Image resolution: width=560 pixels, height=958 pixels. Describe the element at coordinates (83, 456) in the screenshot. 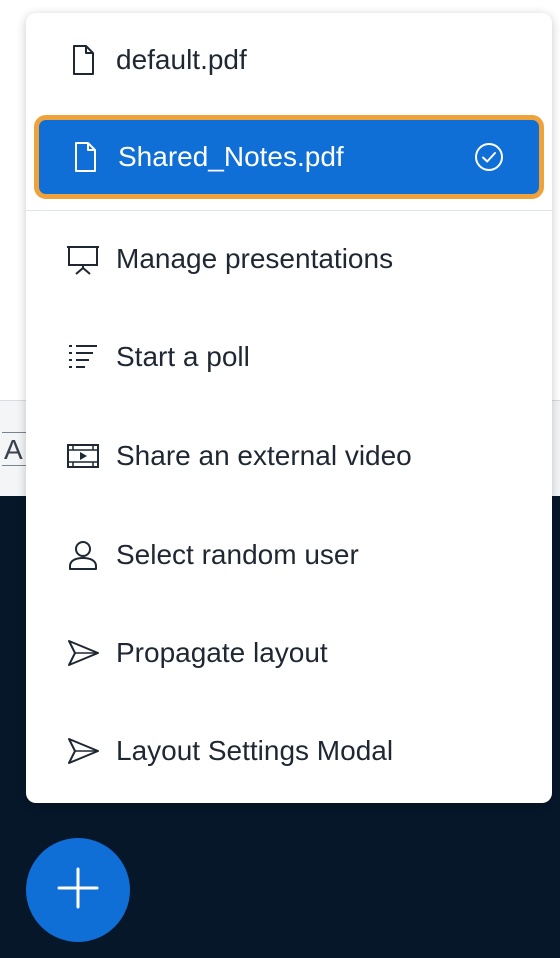

I see `video-icon` at that location.